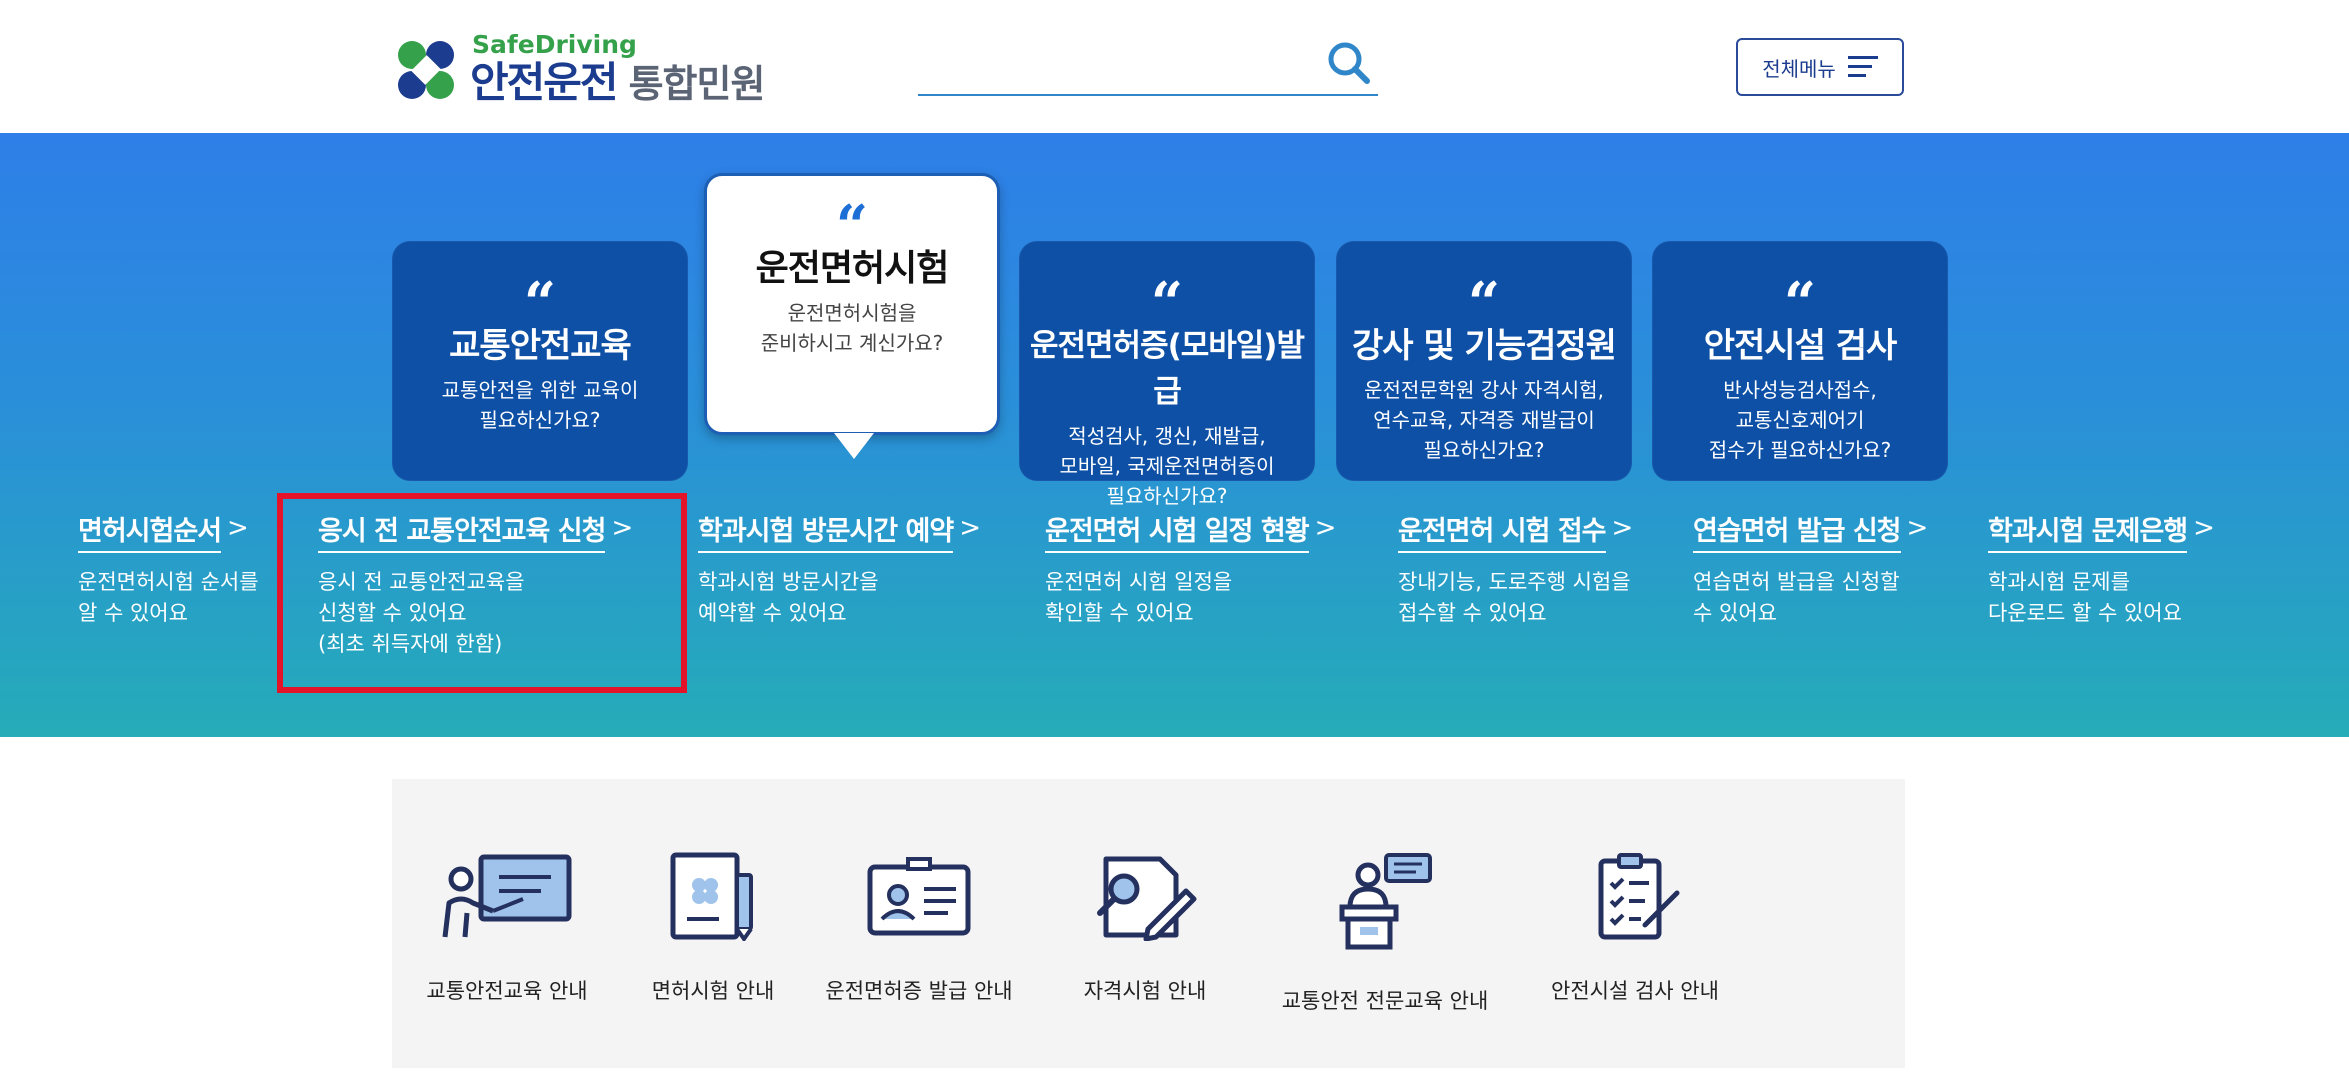 This screenshot has width=2349, height=1076. Describe the element at coordinates (544, 82) in the screenshot. I see `logo-title: 안전운전` at that location.